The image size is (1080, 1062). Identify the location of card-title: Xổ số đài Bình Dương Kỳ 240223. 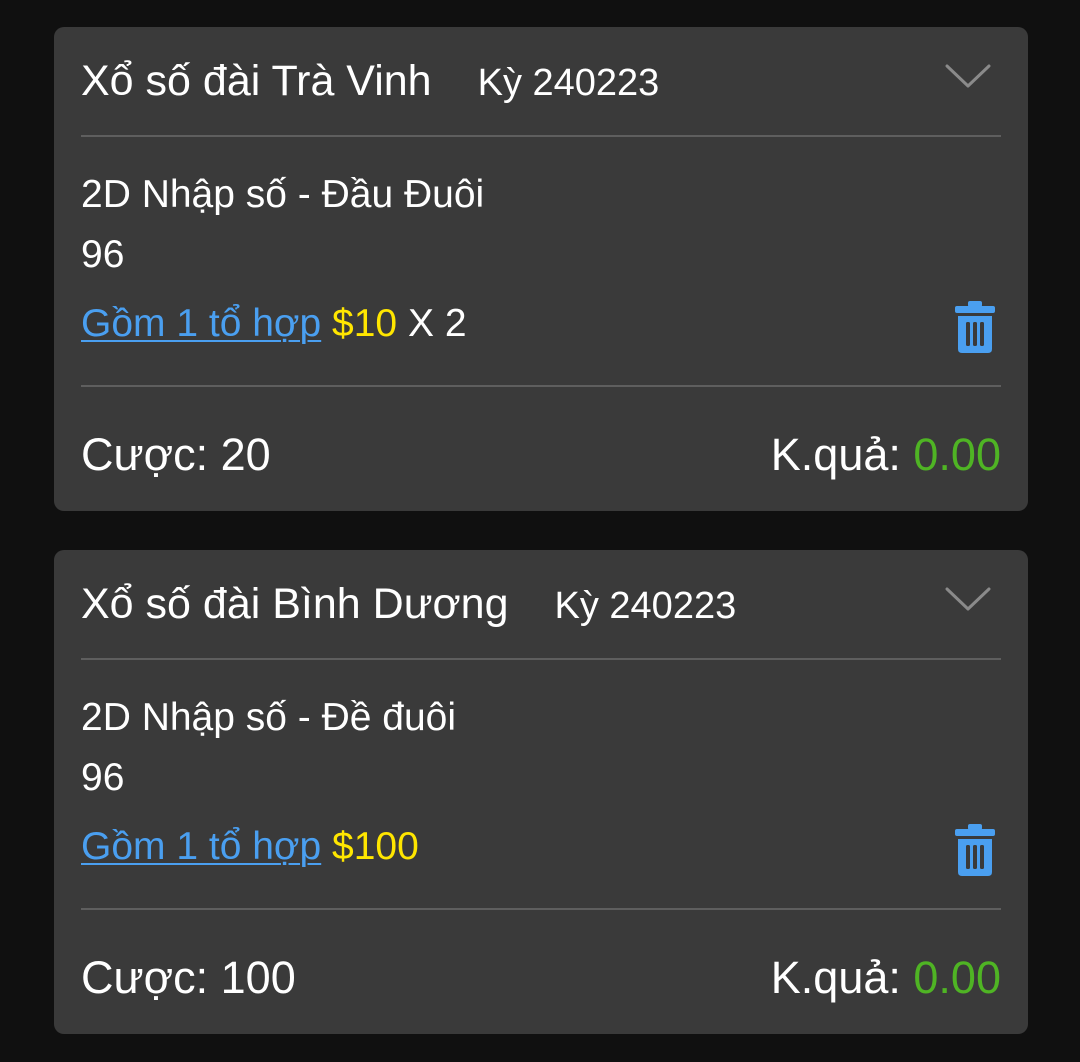
(408, 605).